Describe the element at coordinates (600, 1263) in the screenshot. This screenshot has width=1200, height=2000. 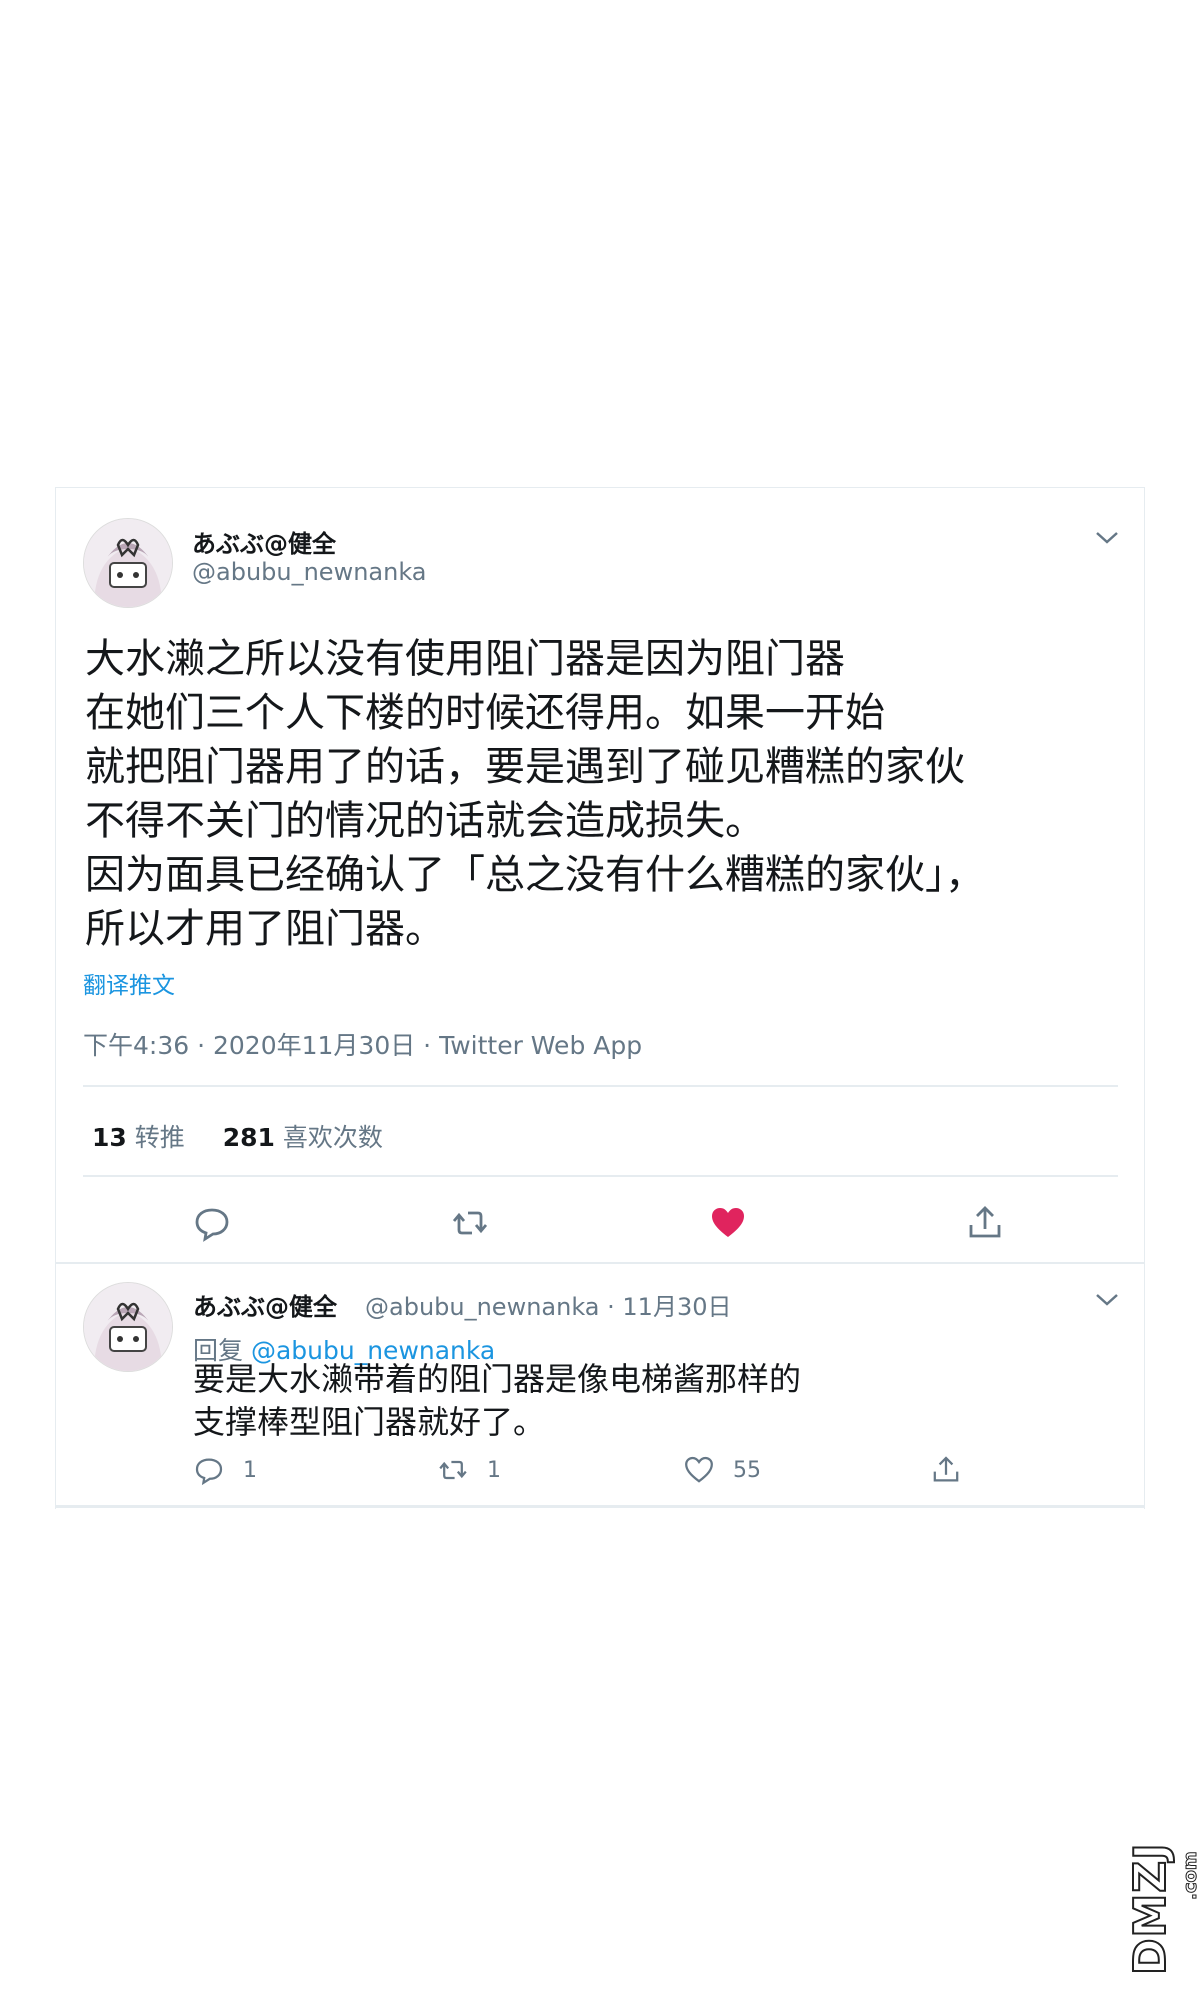
I see `tweet-separator` at that location.